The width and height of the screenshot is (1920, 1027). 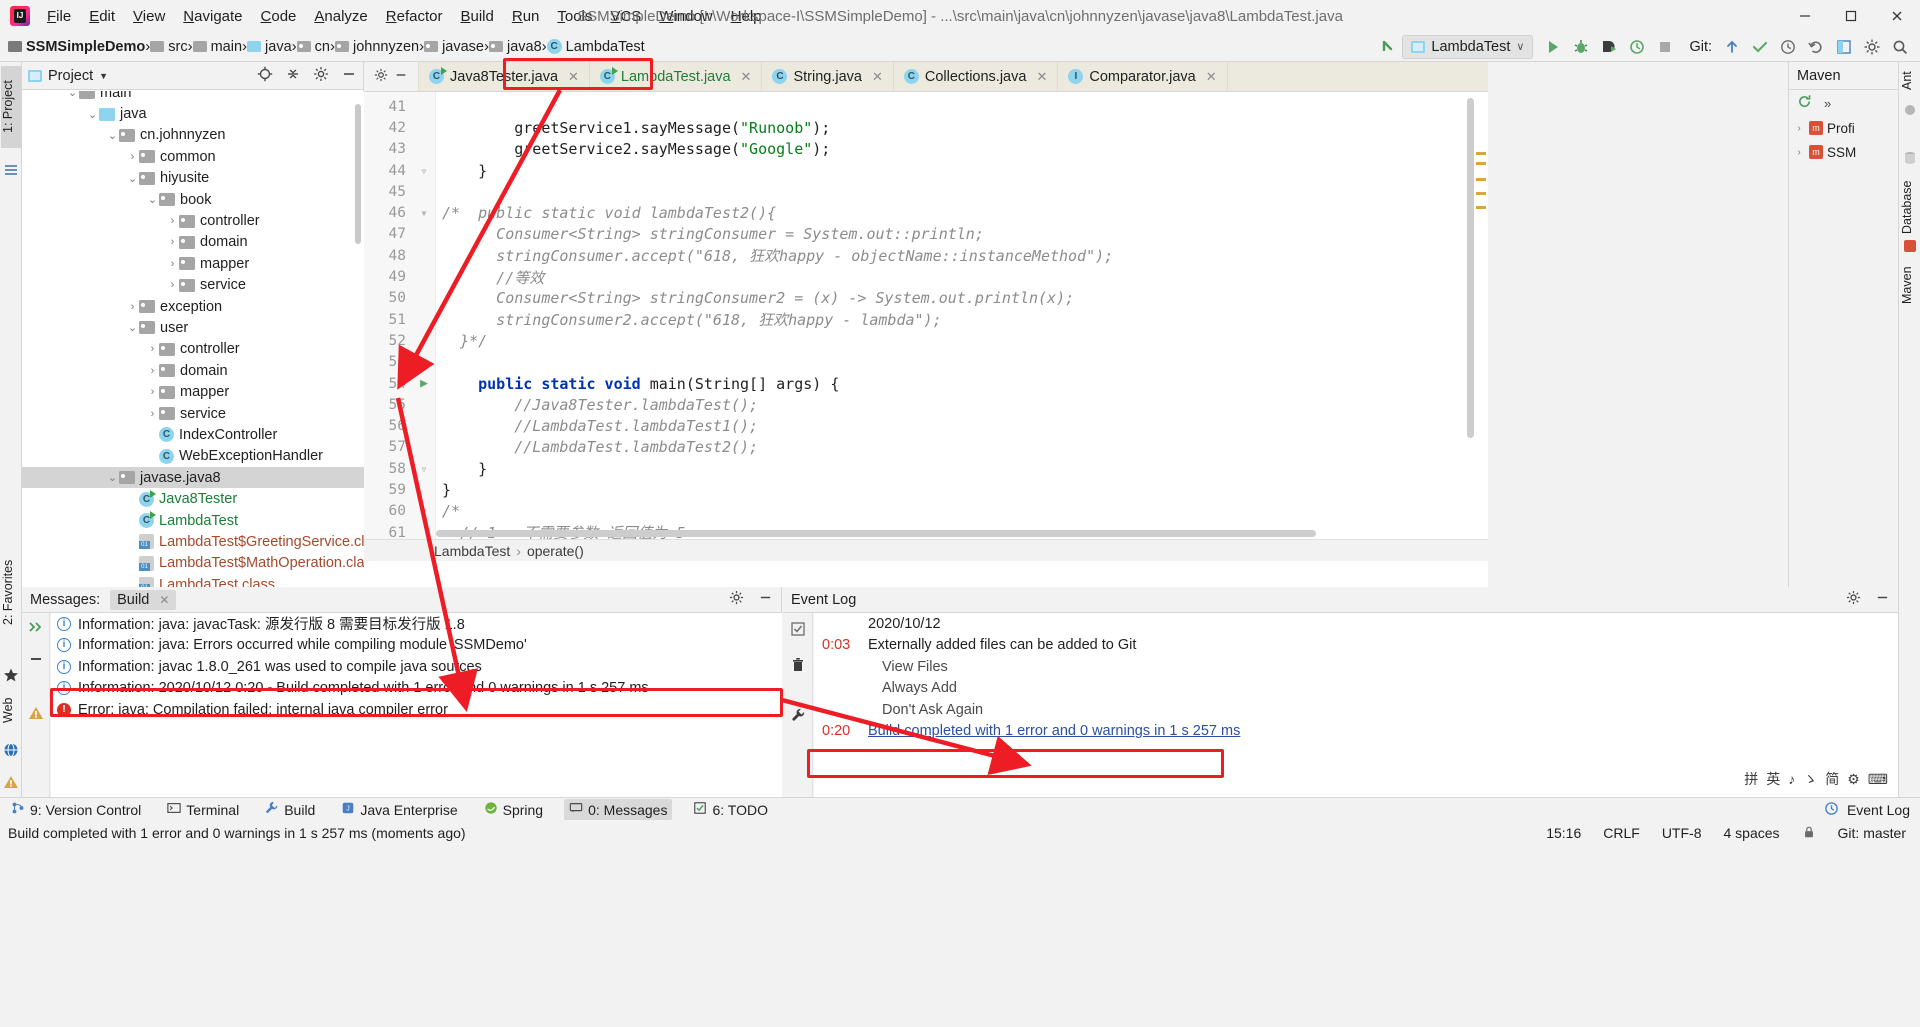 I want to click on code-line-49: 49 //等效, so click(x=926, y=276).